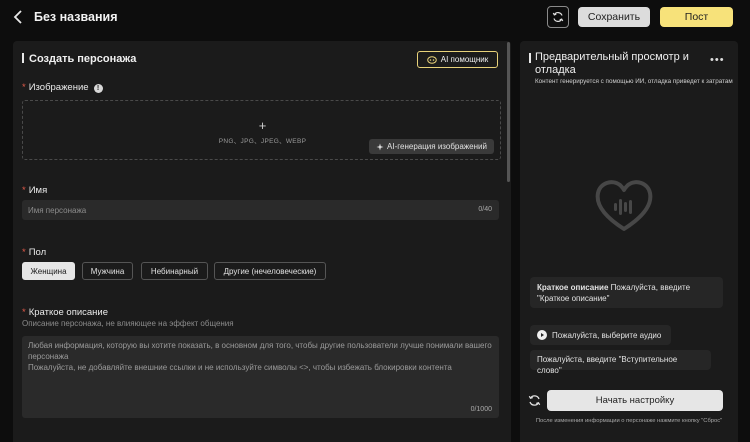  What do you see at coordinates (696, 17) in the screenshot?
I see `post-button: Пост` at bounding box center [696, 17].